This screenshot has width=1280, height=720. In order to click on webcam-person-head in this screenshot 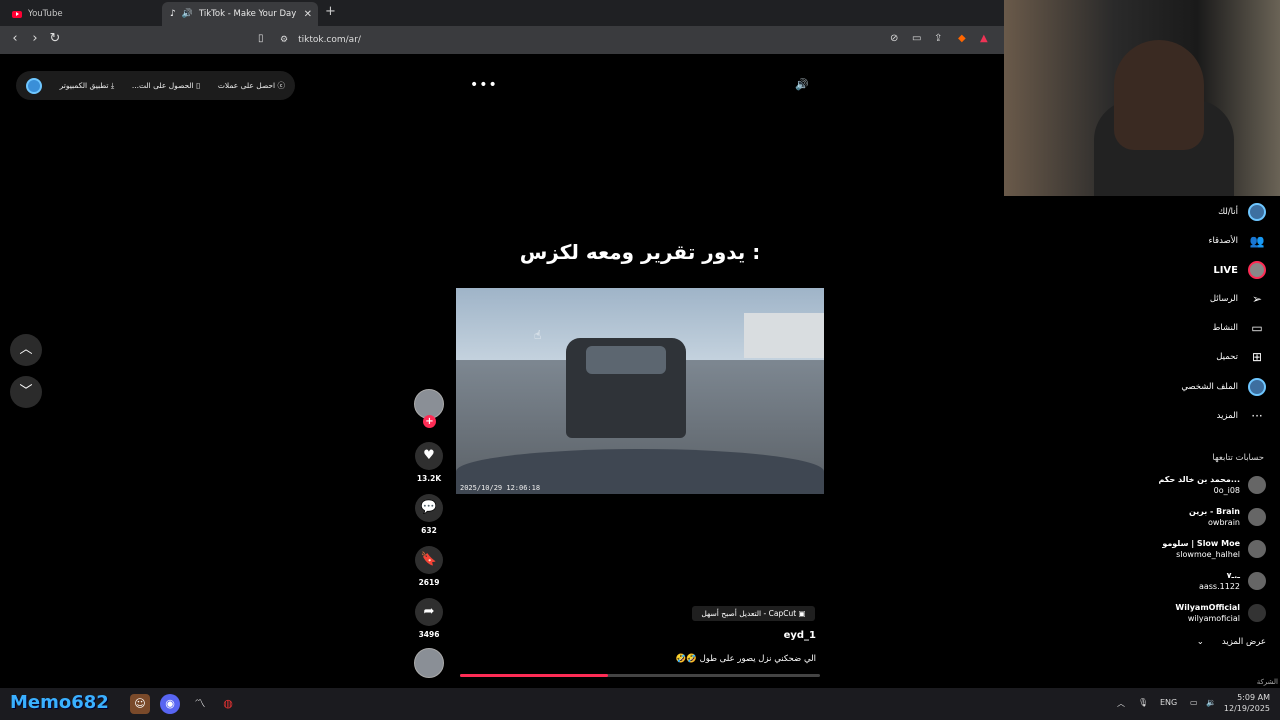, I will do `click(1159, 95)`.